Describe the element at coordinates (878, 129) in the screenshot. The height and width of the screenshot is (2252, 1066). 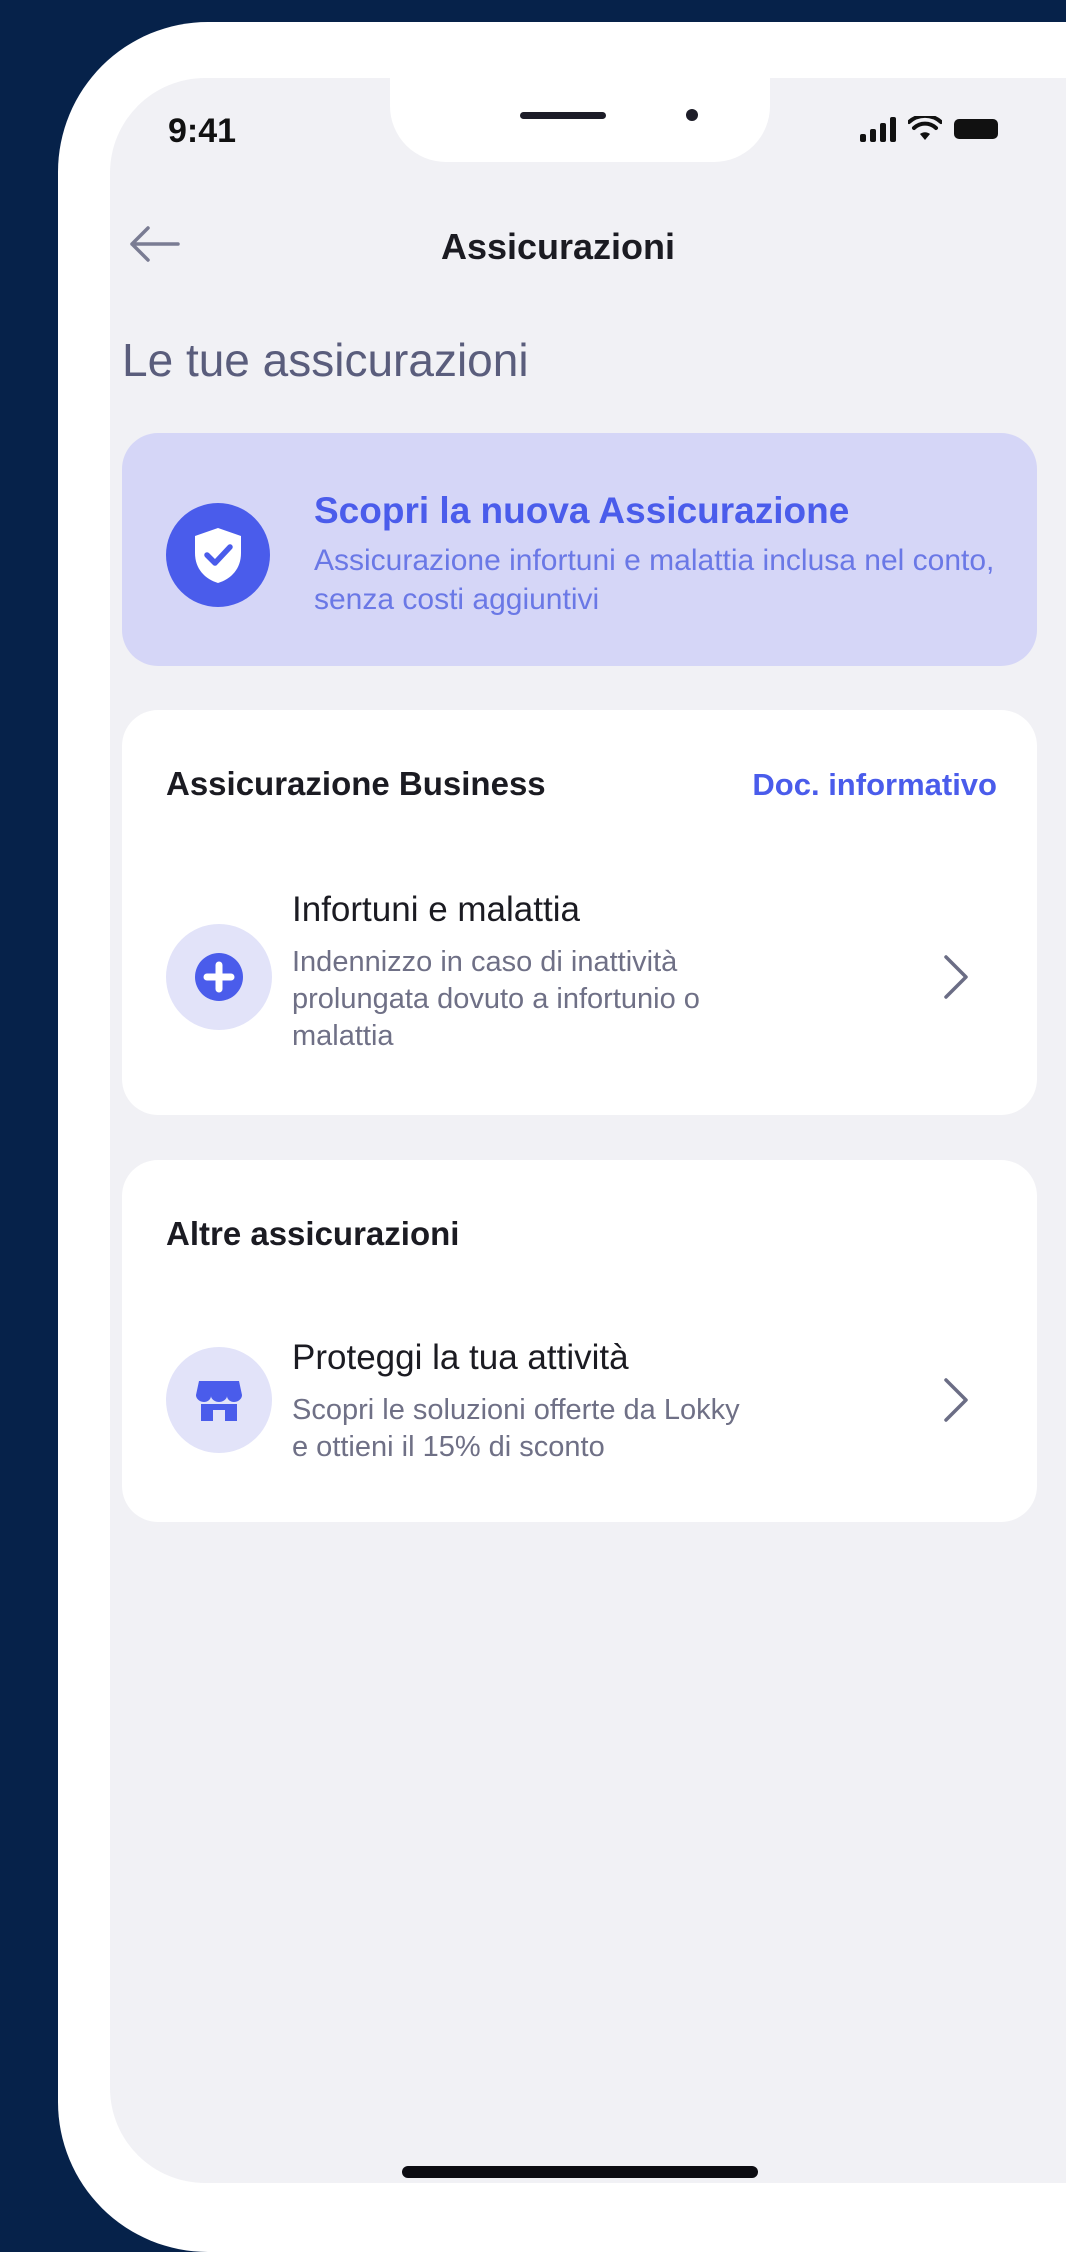
I see `signal-icon` at that location.